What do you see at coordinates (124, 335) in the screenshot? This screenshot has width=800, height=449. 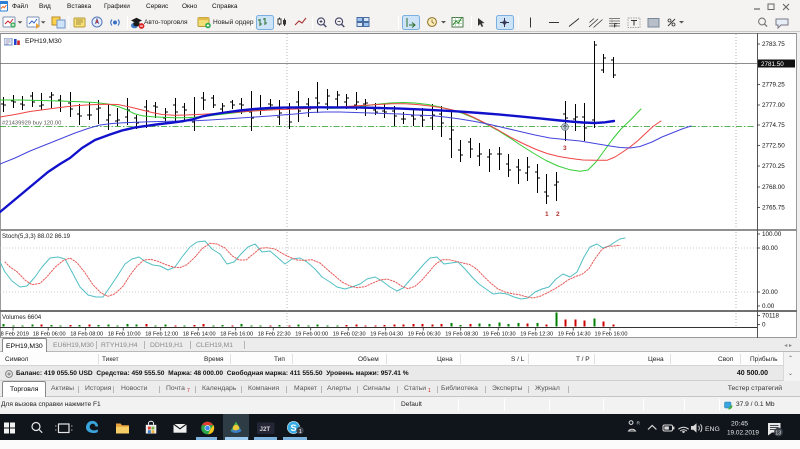 I see `svg-text: 18 Feb 10:00` at bounding box center [124, 335].